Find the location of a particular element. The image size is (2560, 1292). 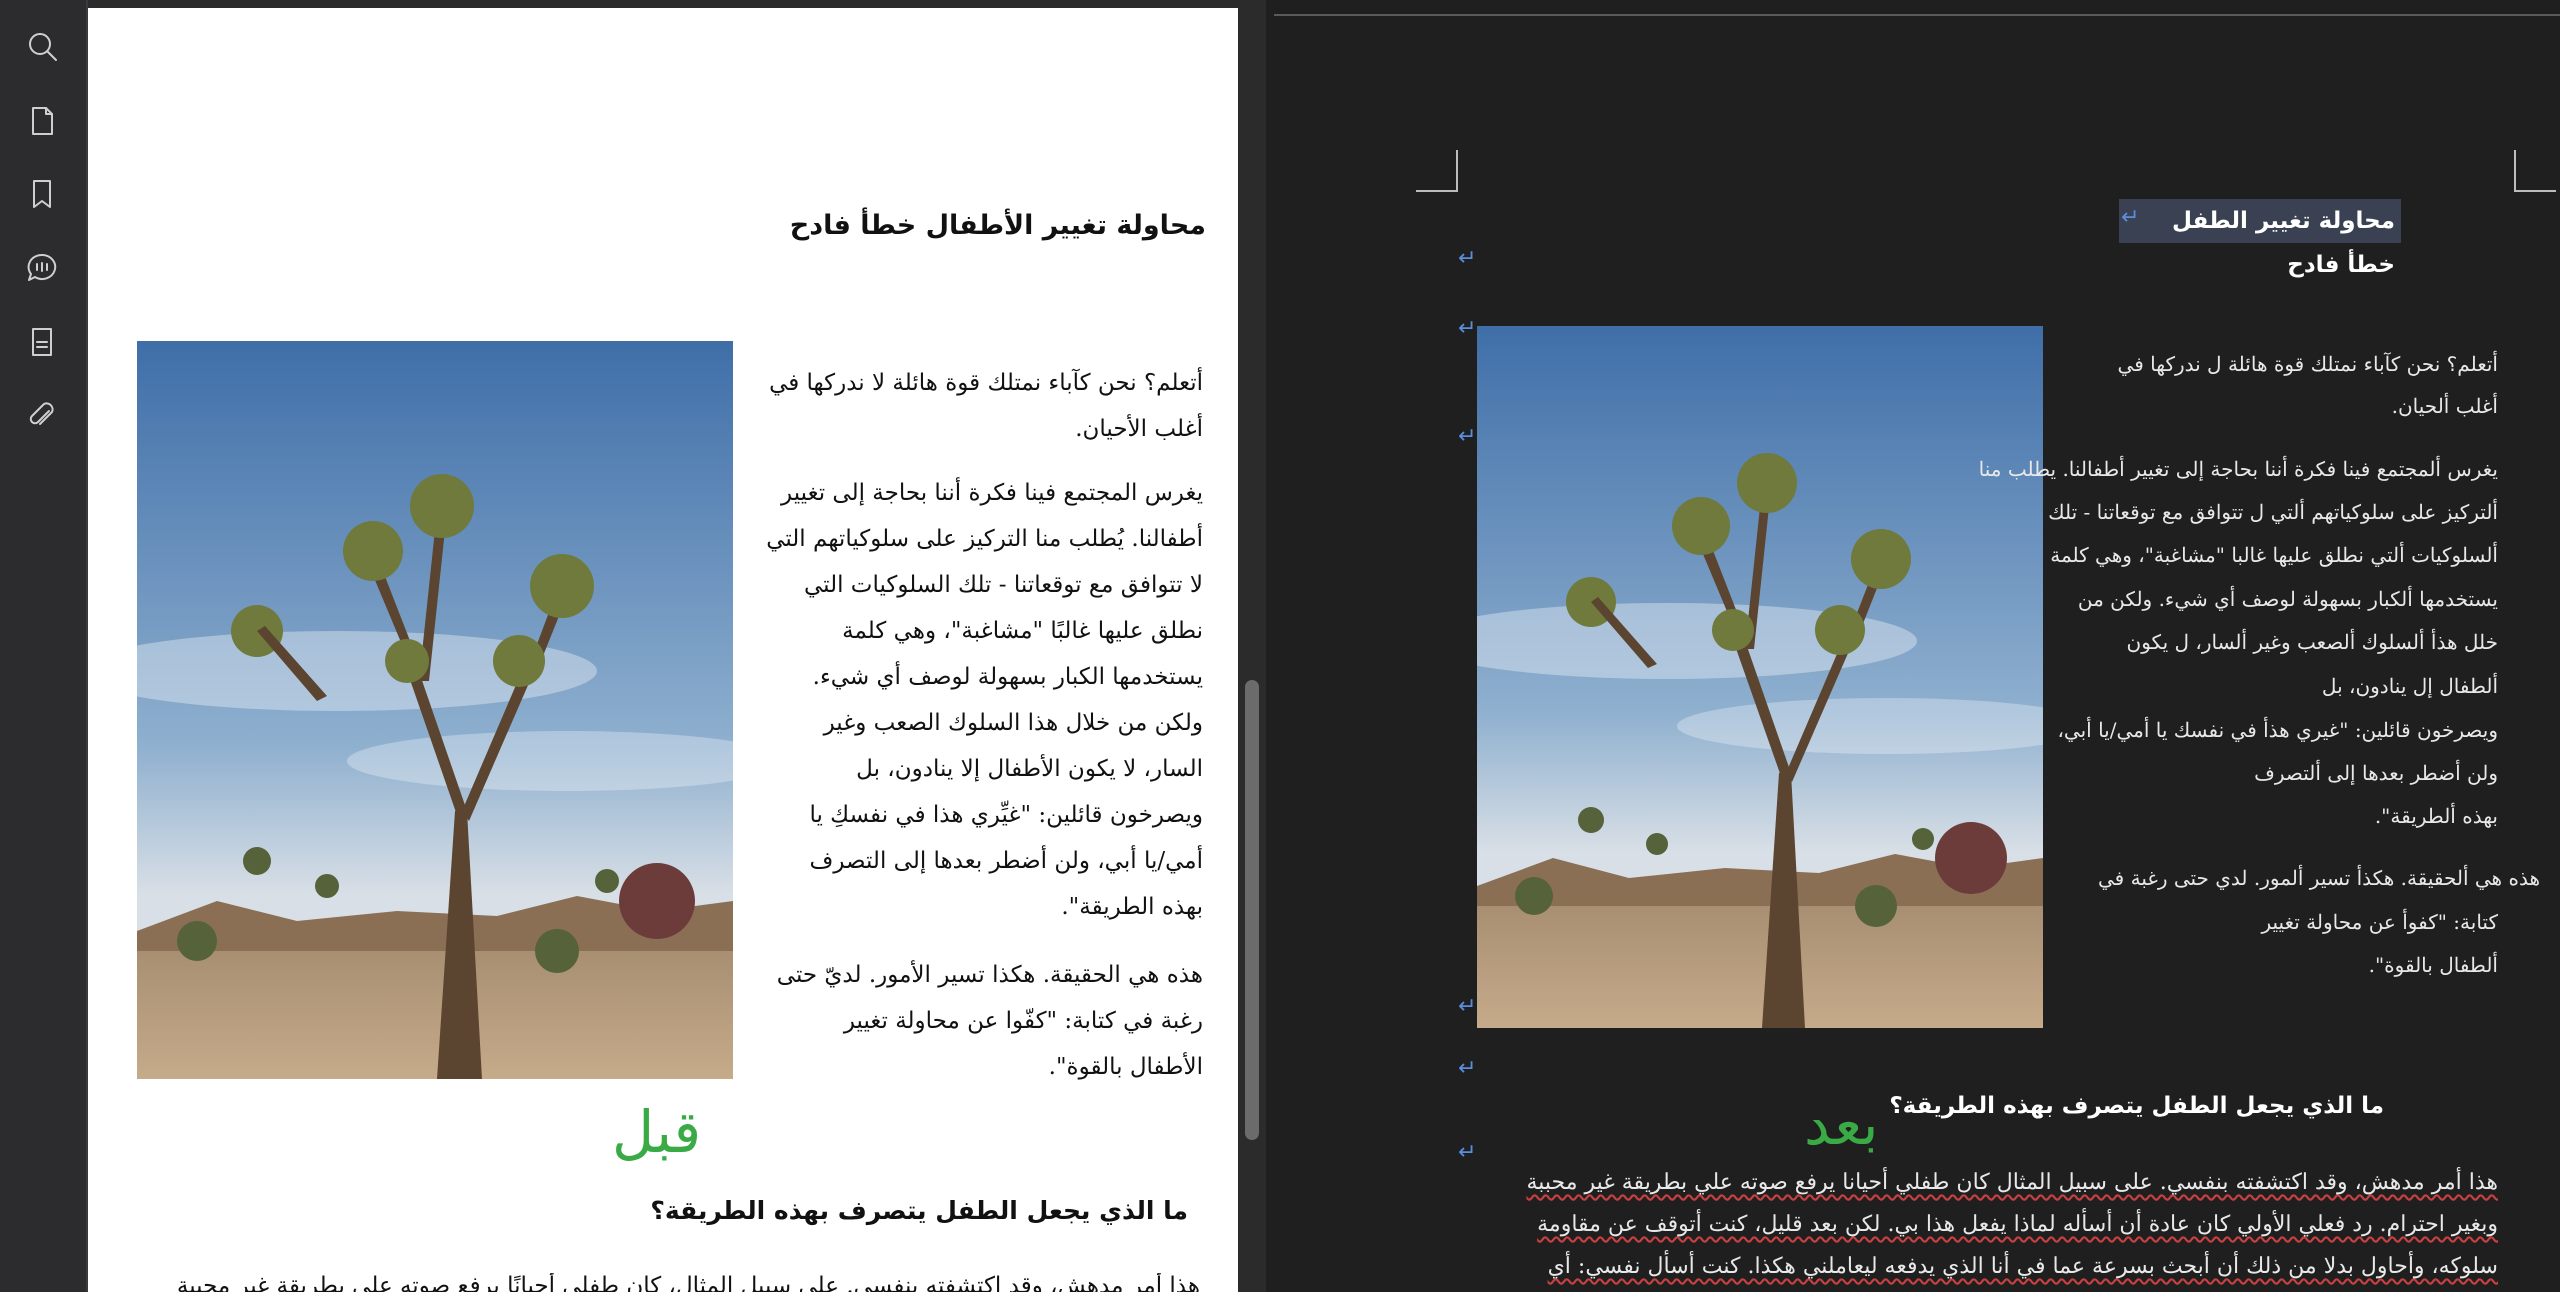

word-line: خلل هذأ ألسلوك ألصعب وغير ألسار، ل يكون is located at coordinates (2313, 642).